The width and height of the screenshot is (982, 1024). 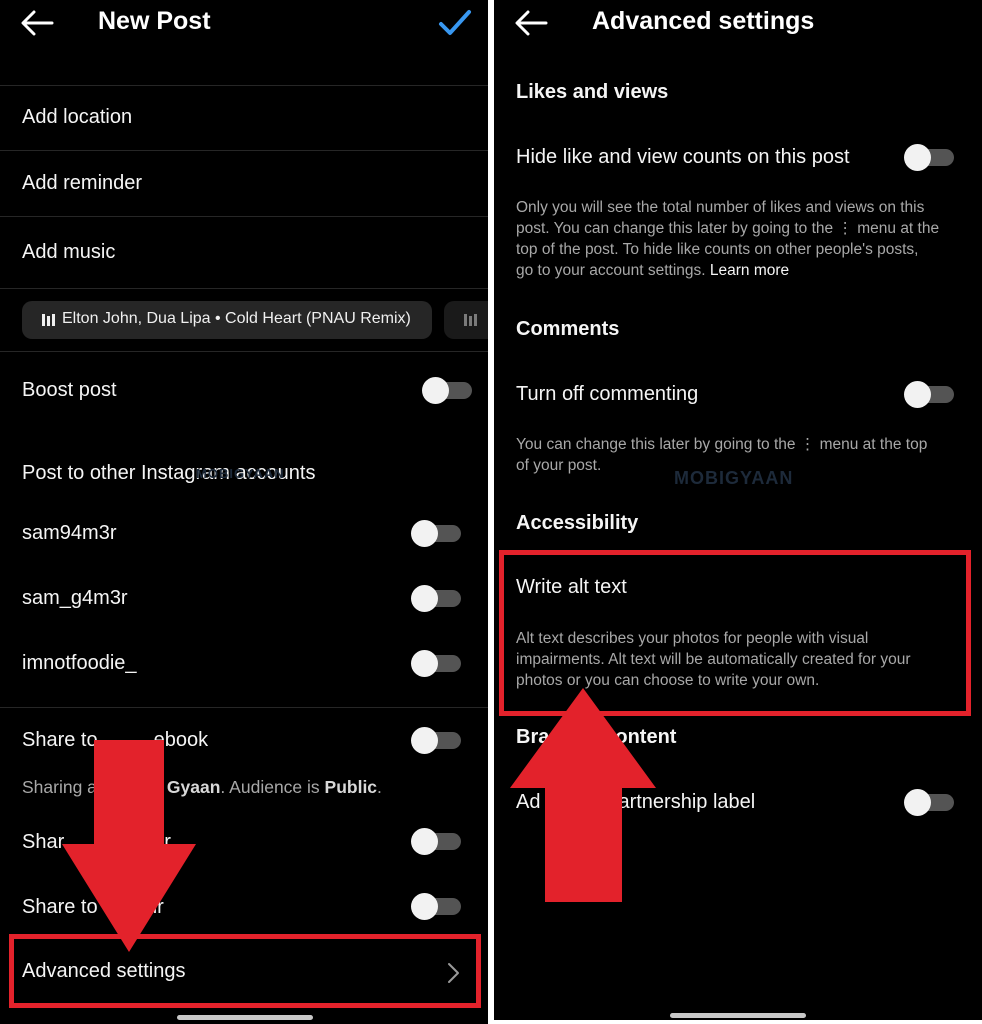 I want to click on share-tumblr-toggle, so click(x=436, y=906).